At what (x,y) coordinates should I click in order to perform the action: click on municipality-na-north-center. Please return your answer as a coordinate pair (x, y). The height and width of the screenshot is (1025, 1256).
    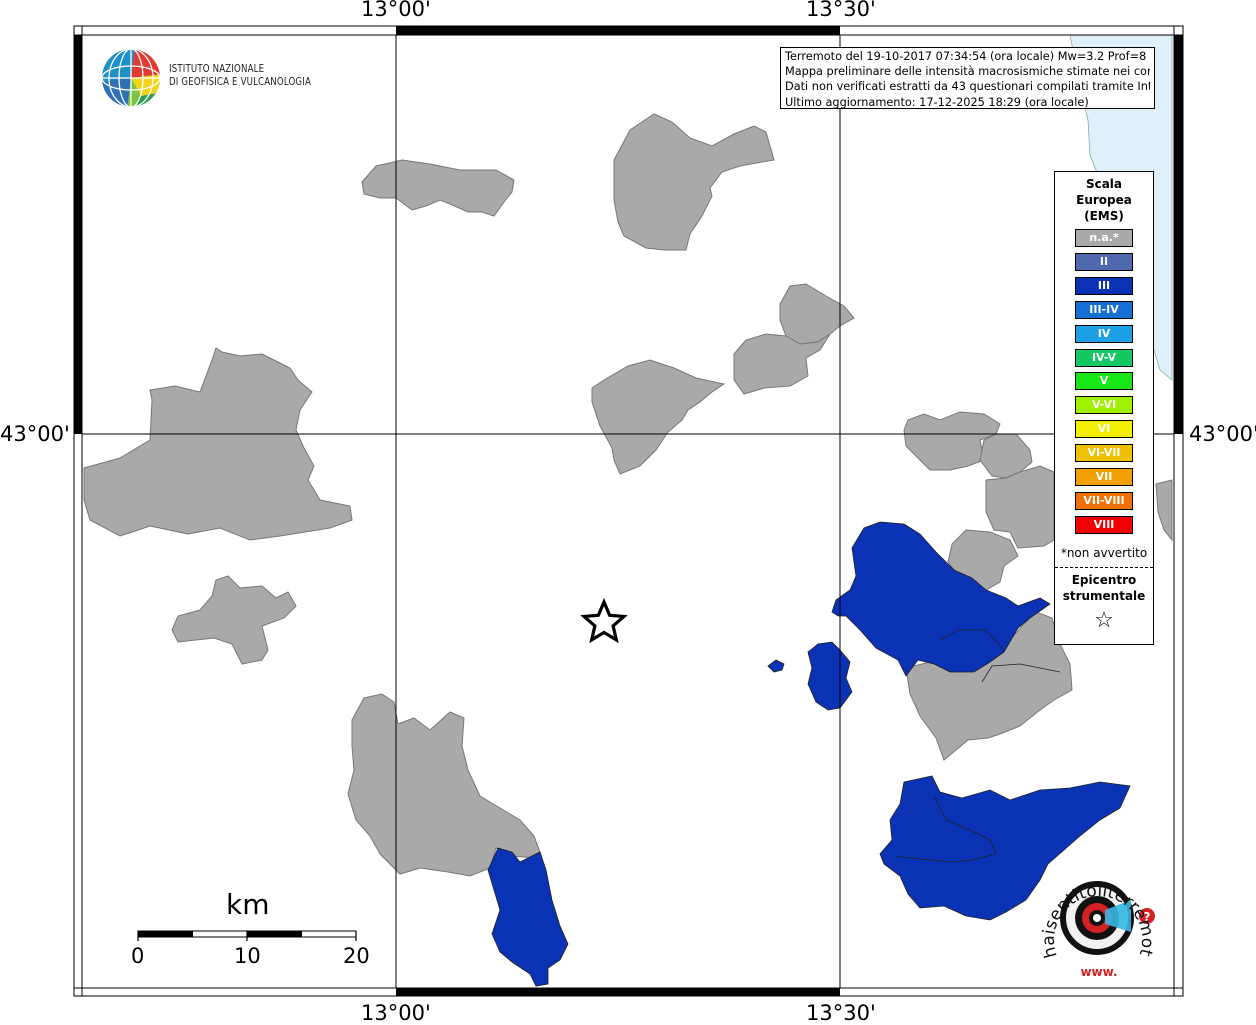
    Looking at the image, I should click on (694, 182).